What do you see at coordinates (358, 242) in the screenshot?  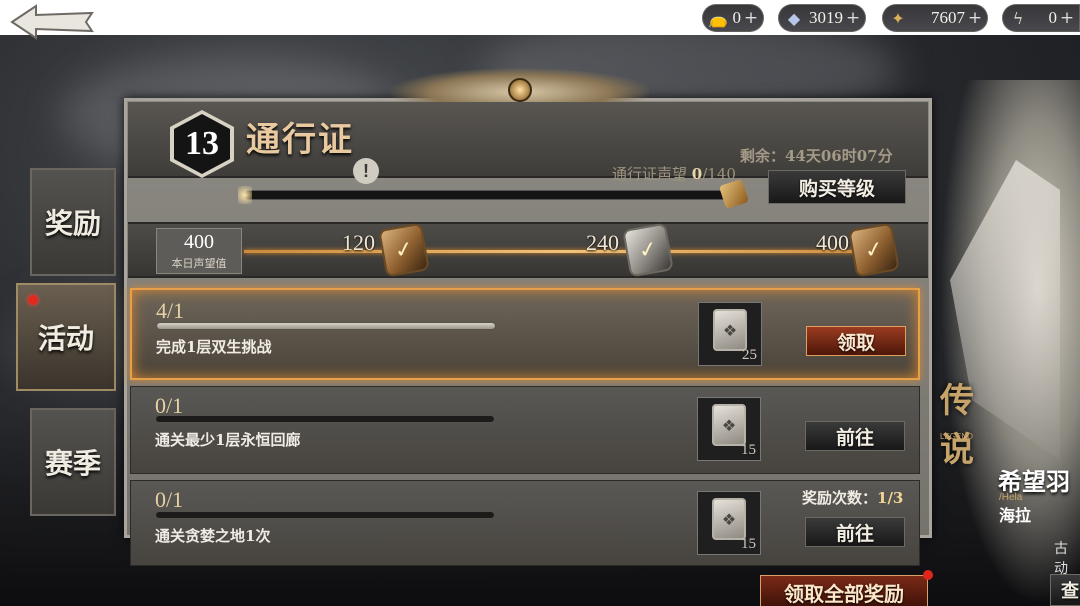 I see `milestone-value: 120` at bounding box center [358, 242].